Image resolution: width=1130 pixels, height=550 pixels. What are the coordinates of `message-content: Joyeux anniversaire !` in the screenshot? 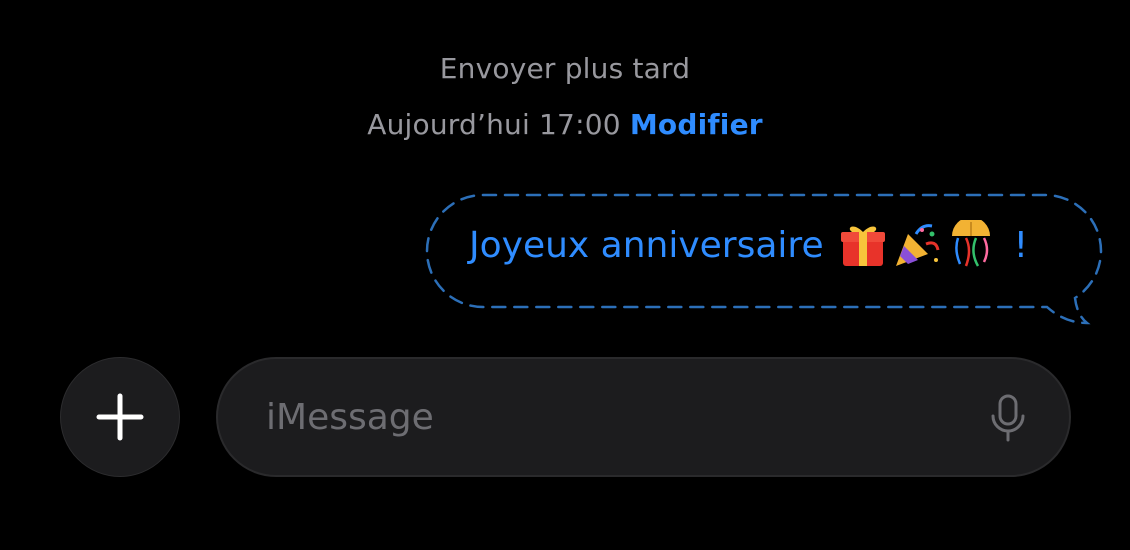 It's located at (748, 245).